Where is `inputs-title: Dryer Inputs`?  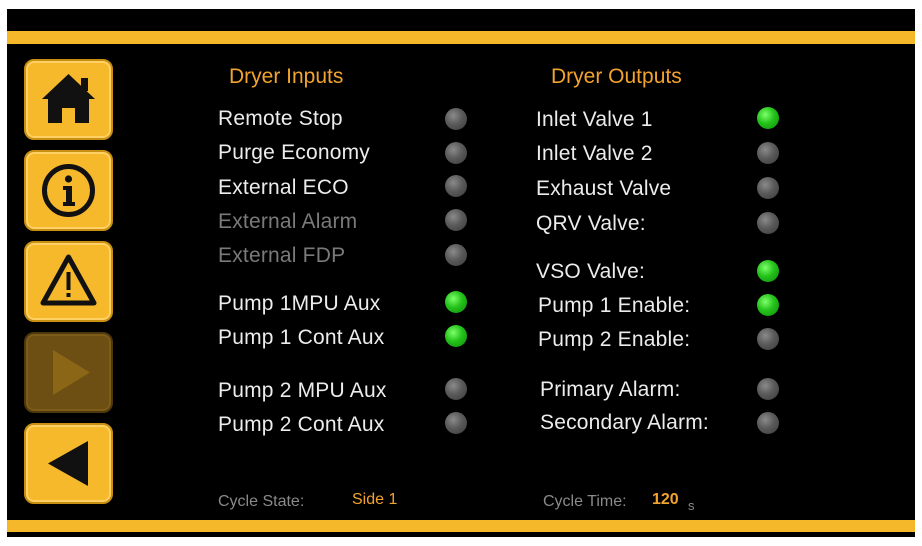
inputs-title: Dryer Inputs is located at coordinates (286, 76).